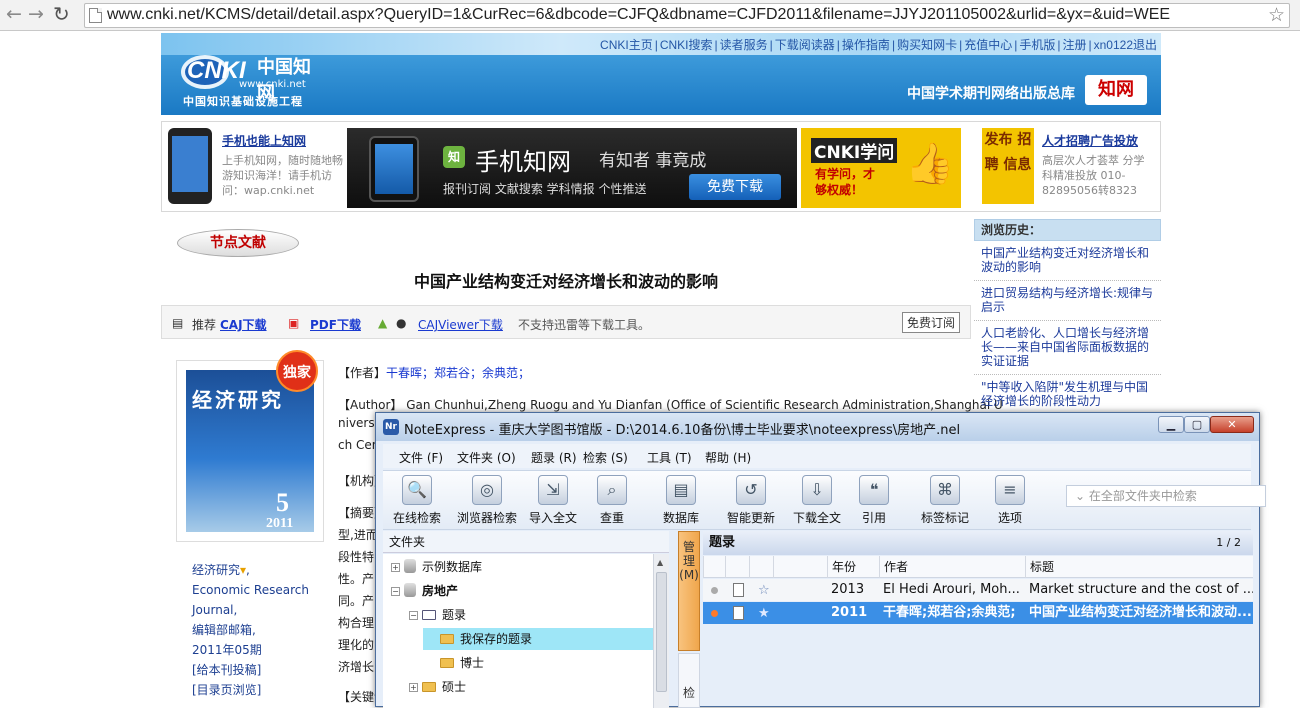 This screenshot has width=1300, height=708. I want to click on tree-node: − 房地产, so click(426, 591).